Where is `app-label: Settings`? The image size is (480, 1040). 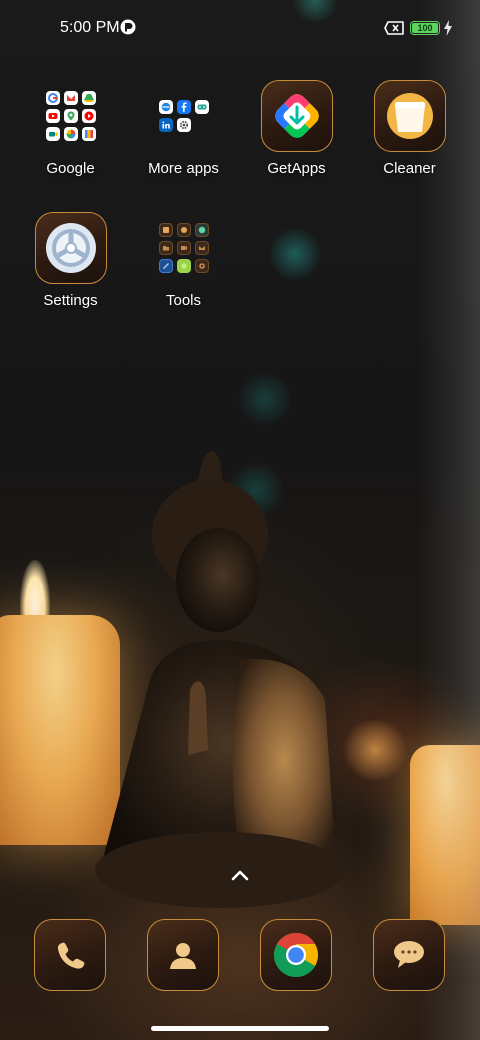 app-label: Settings is located at coordinates (70, 300).